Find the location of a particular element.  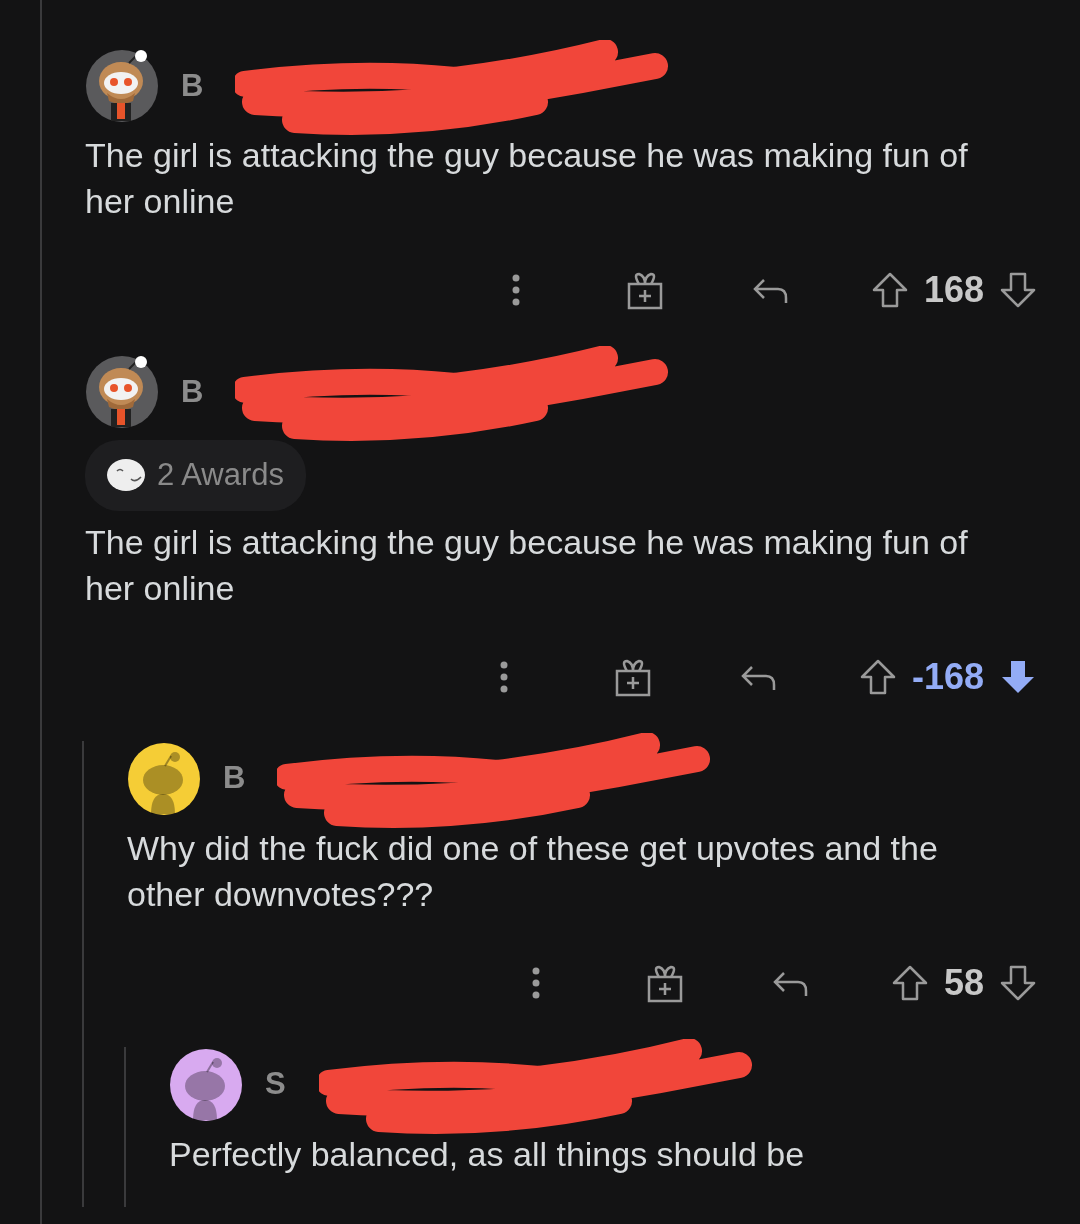

vote-score: 58 is located at coordinates (963, 982).